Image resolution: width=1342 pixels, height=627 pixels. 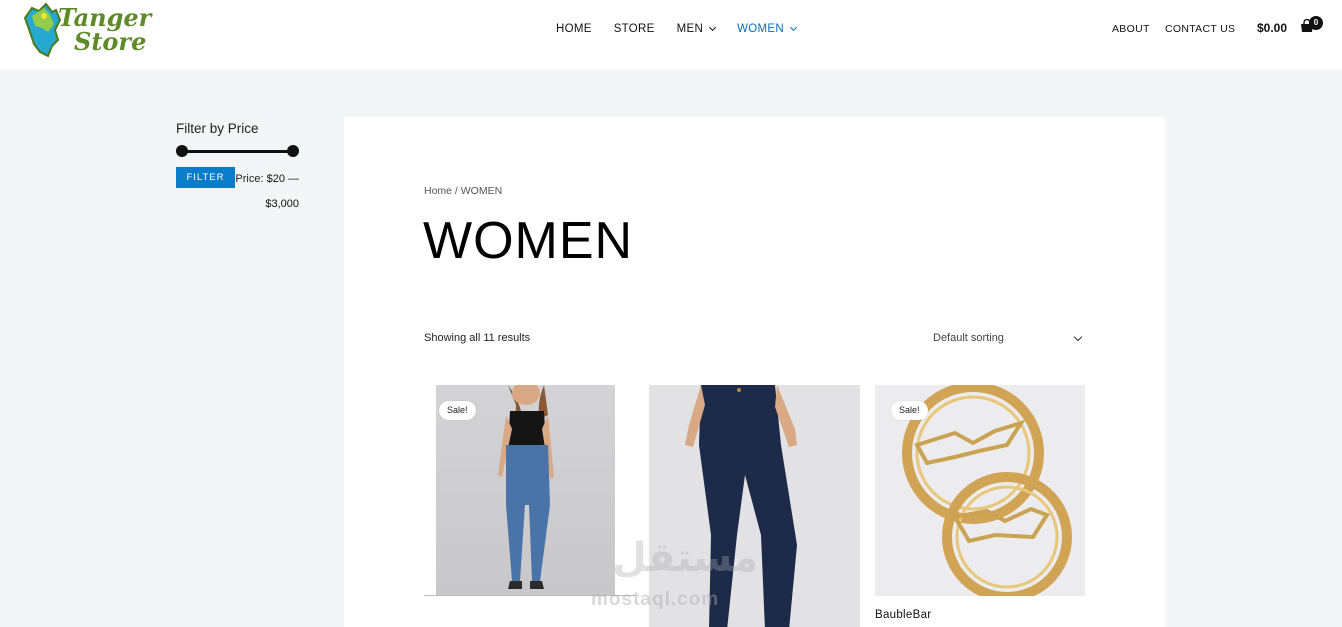 I want to click on site-logo: Tanger Store, so click(x=90, y=31).